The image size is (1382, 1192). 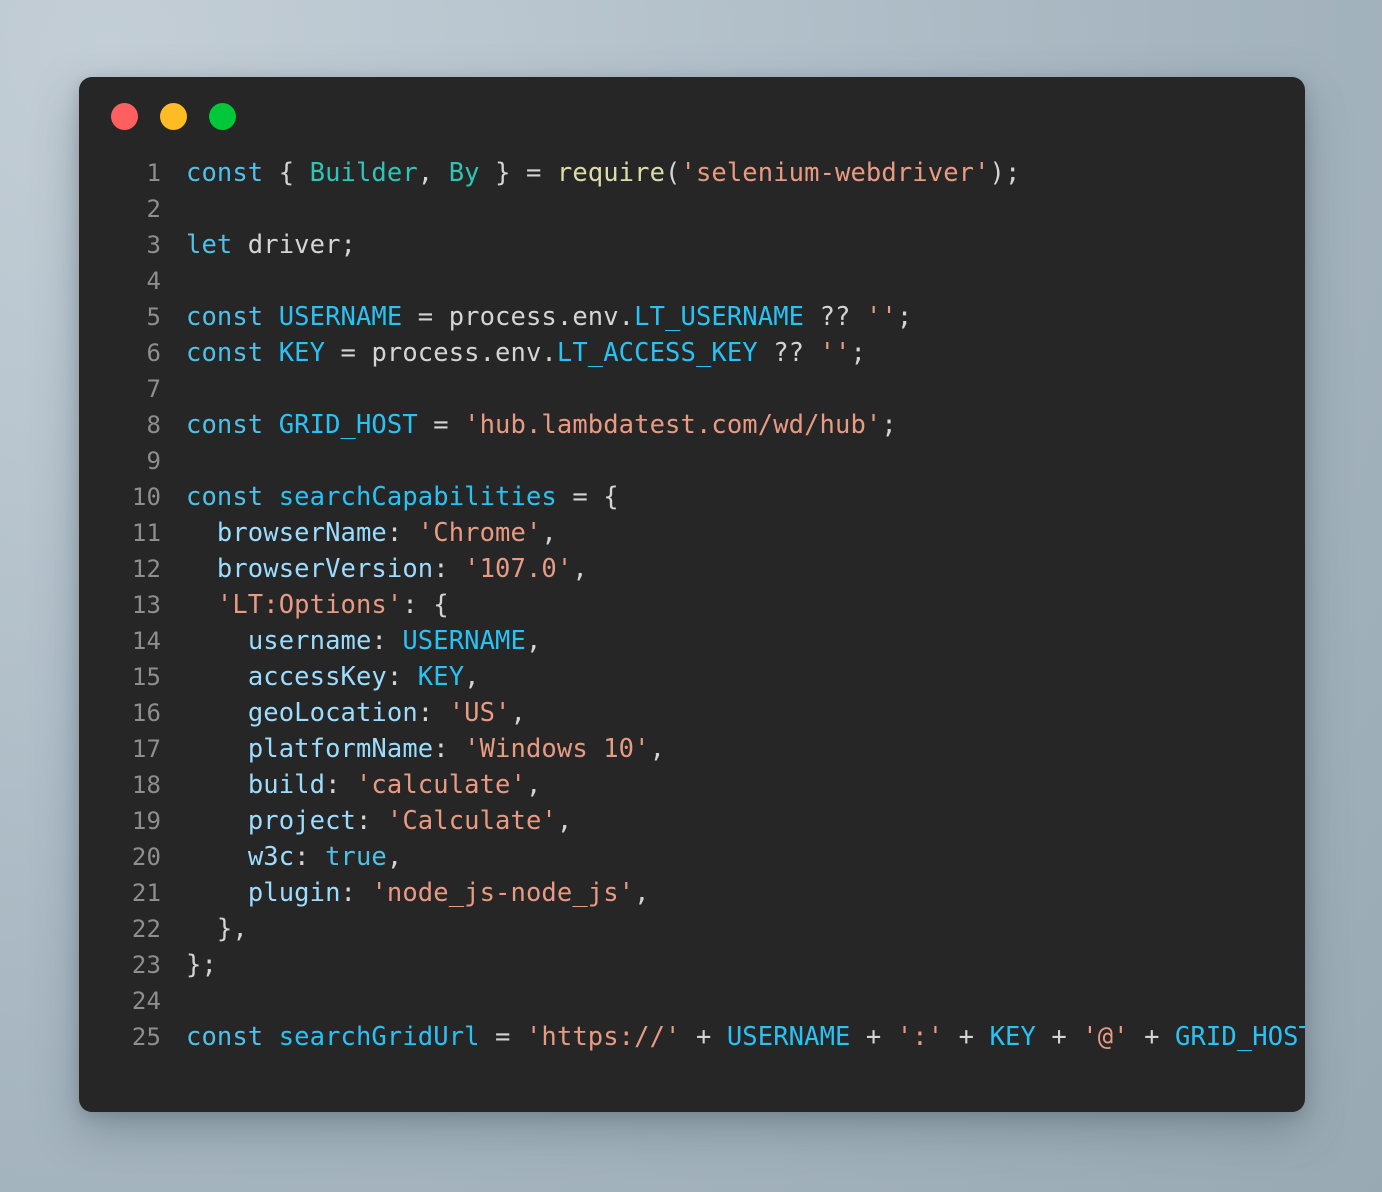 I want to click on code-token: 'https://', so click(x=603, y=1037).